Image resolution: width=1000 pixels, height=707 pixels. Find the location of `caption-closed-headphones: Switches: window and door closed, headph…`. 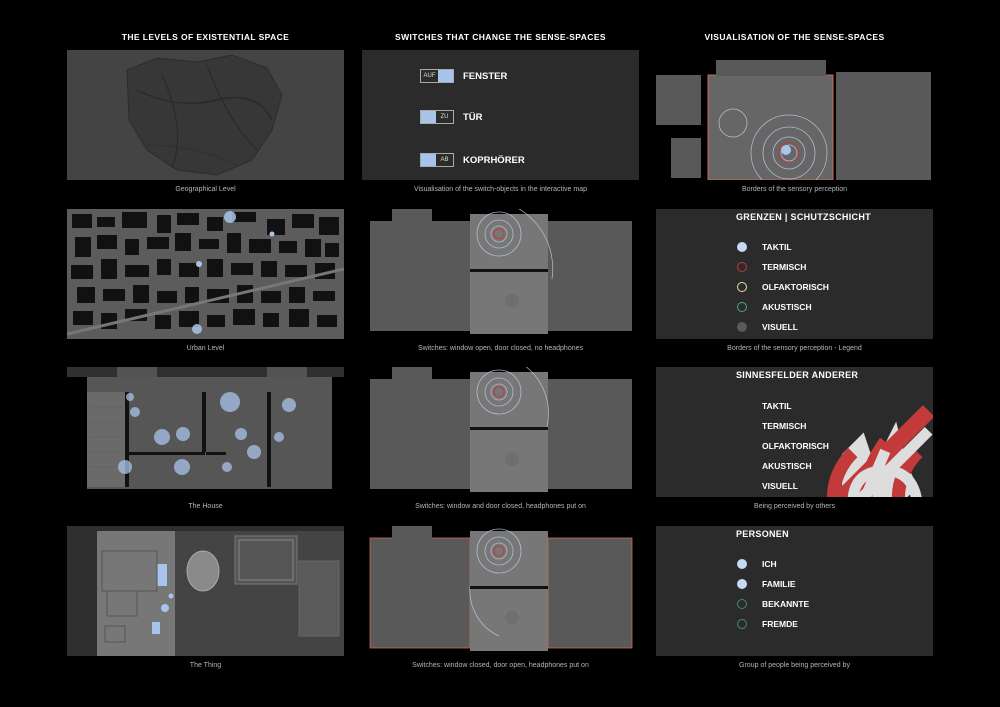

caption-closed-headphones: Switches: window and door closed, headph… is located at coordinates (500, 506).